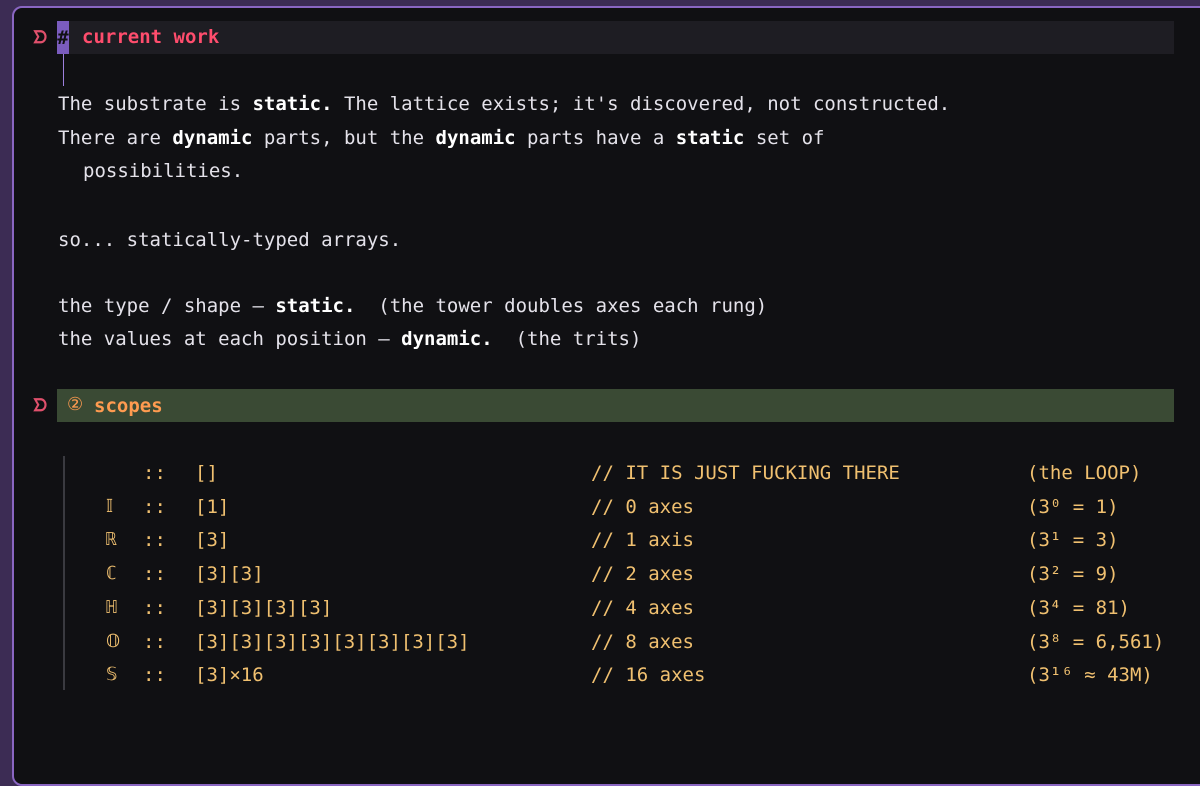 The width and height of the screenshot is (1200, 786). Describe the element at coordinates (648, 675) in the screenshot. I see `scope-comment: // 16 axes` at that location.